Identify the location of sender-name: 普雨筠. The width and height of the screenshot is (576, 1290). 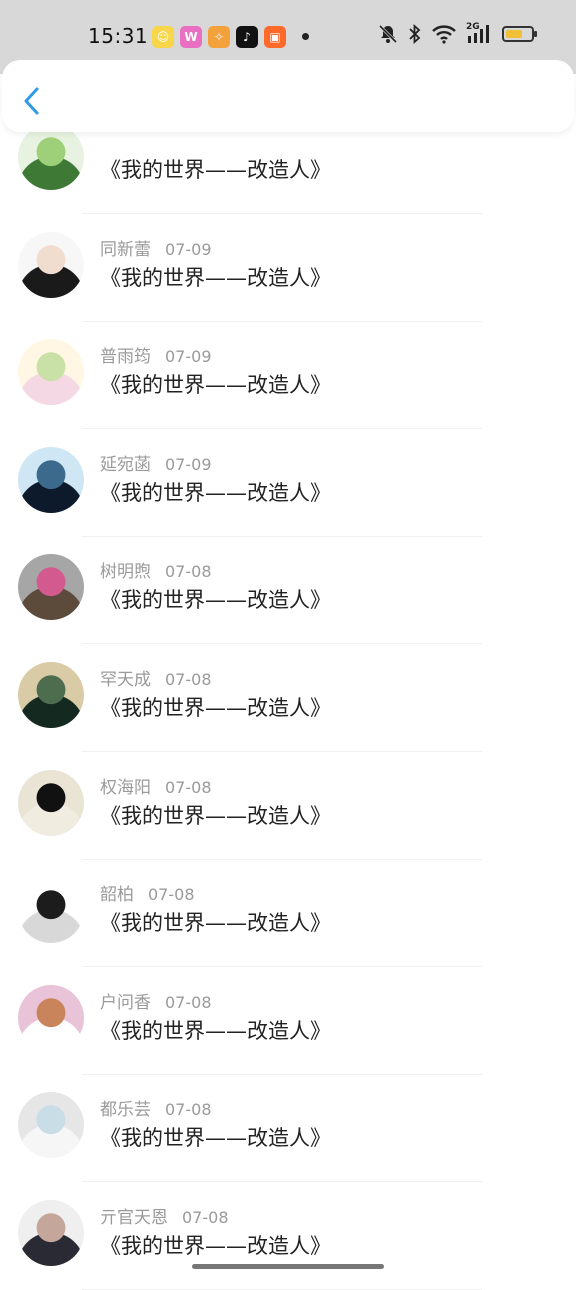
(125, 357).